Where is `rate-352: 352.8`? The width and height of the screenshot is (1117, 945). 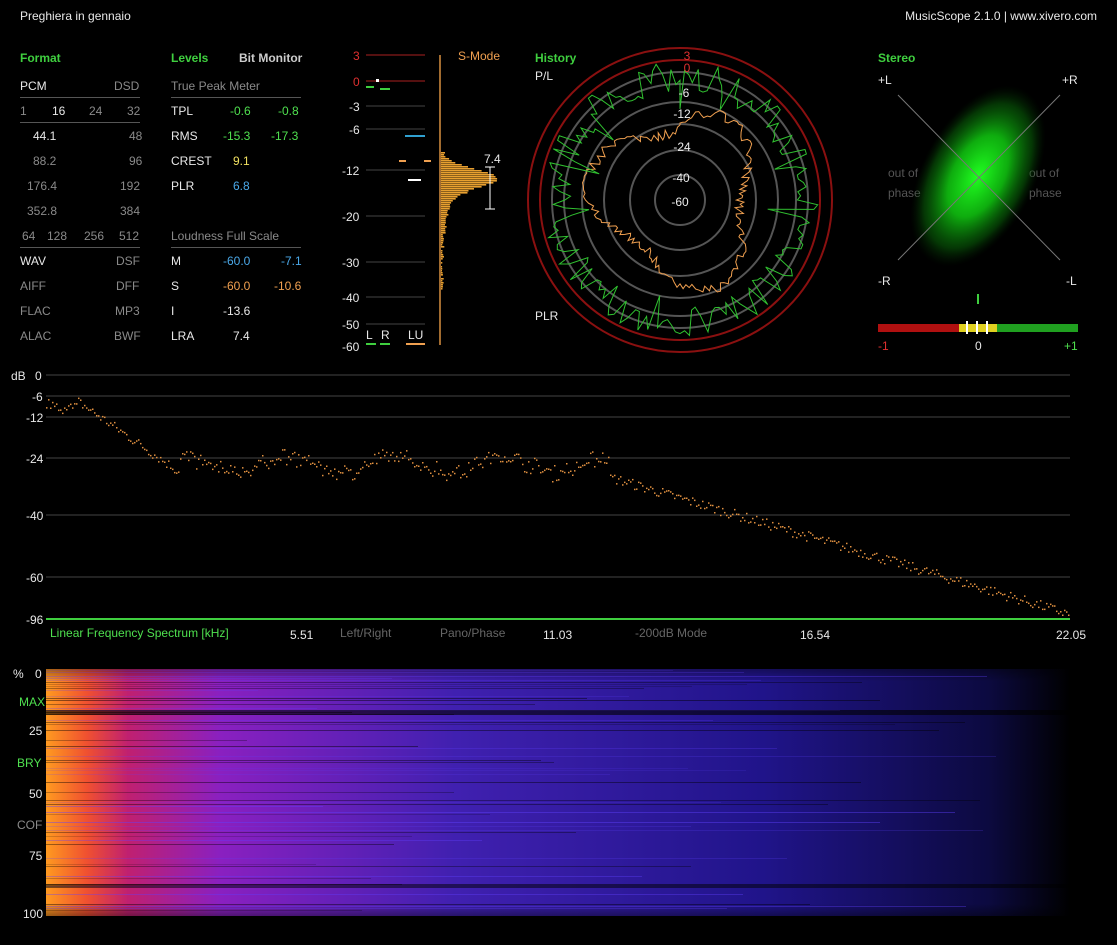
rate-352: 352.8 is located at coordinates (42, 211).